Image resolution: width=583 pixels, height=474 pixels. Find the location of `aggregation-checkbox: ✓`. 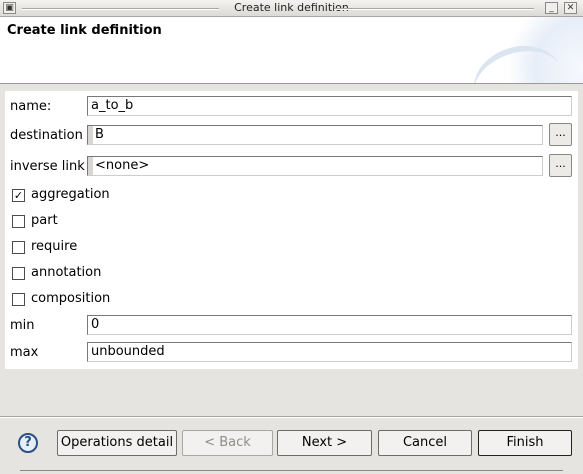

aggregation-checkbox: ✓ is located at coordinates (18, 195).